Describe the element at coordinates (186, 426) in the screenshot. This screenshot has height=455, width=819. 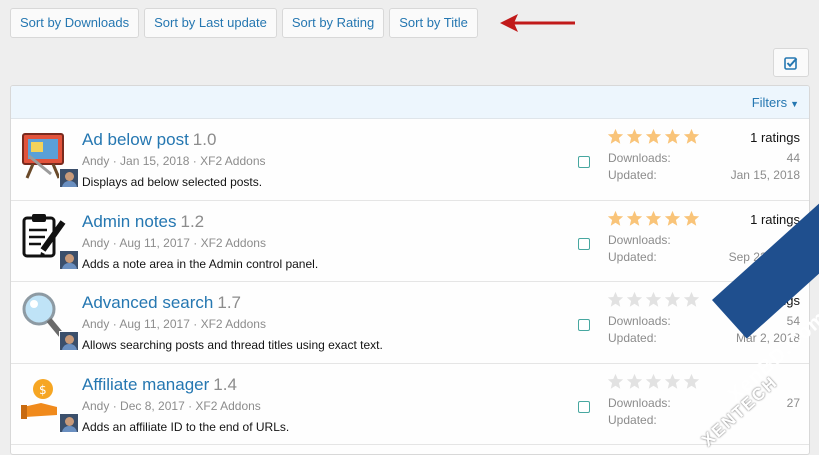
I see `resource-description: Adds an affiliate ID to the end of URLs.` at that location.